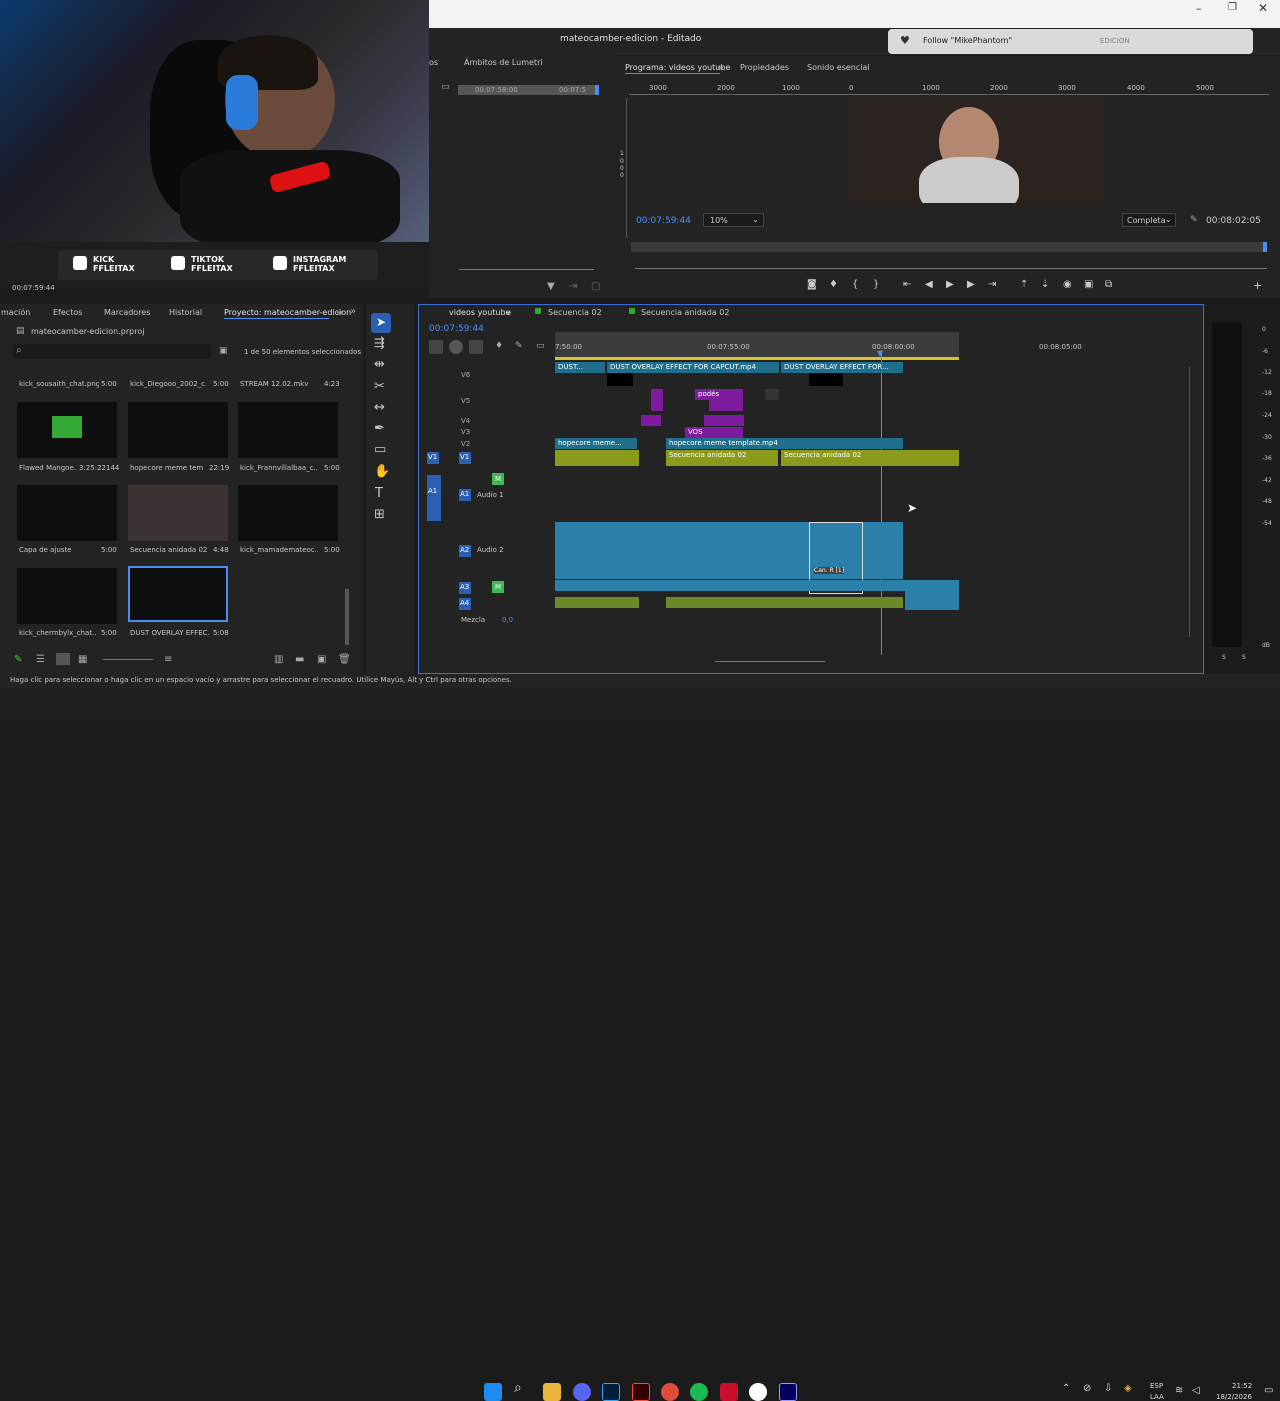 Image resolution: width=1280 pixels, height=1401 pixels. What do you see at coordinates (1196, 1390) in the screenshot?
I see `volume-icon: ◁` at bounding box center [1196, 1390].